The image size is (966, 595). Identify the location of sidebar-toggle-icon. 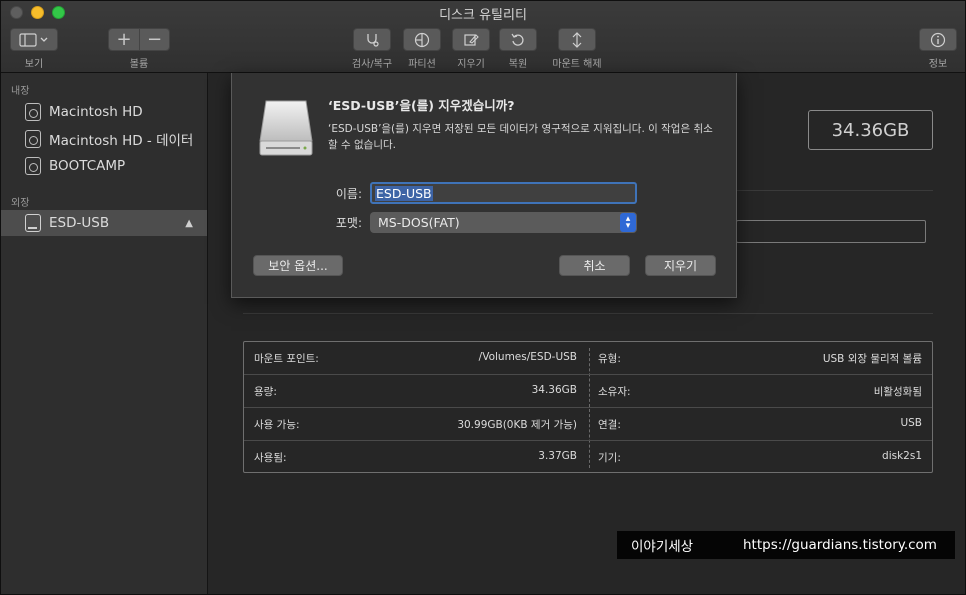
(33, 39).